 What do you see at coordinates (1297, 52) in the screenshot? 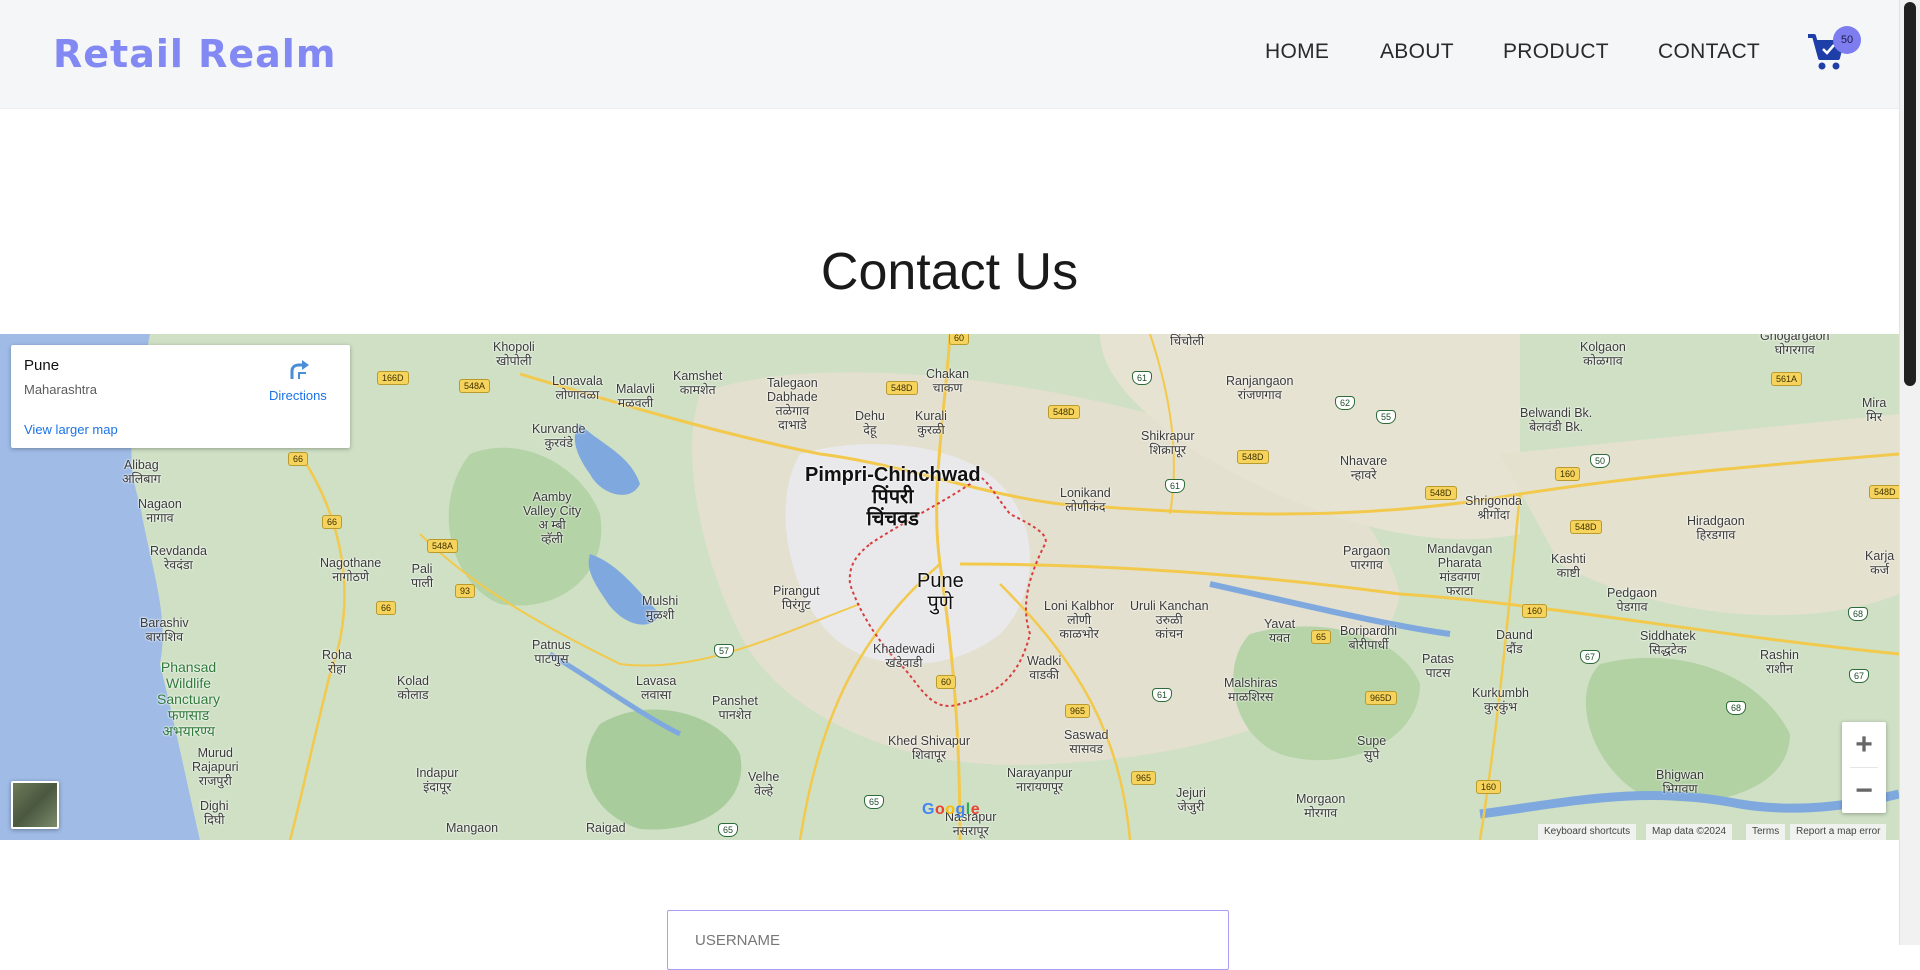
I see `nav-home: HOME` at bounding box center [1297, 52].